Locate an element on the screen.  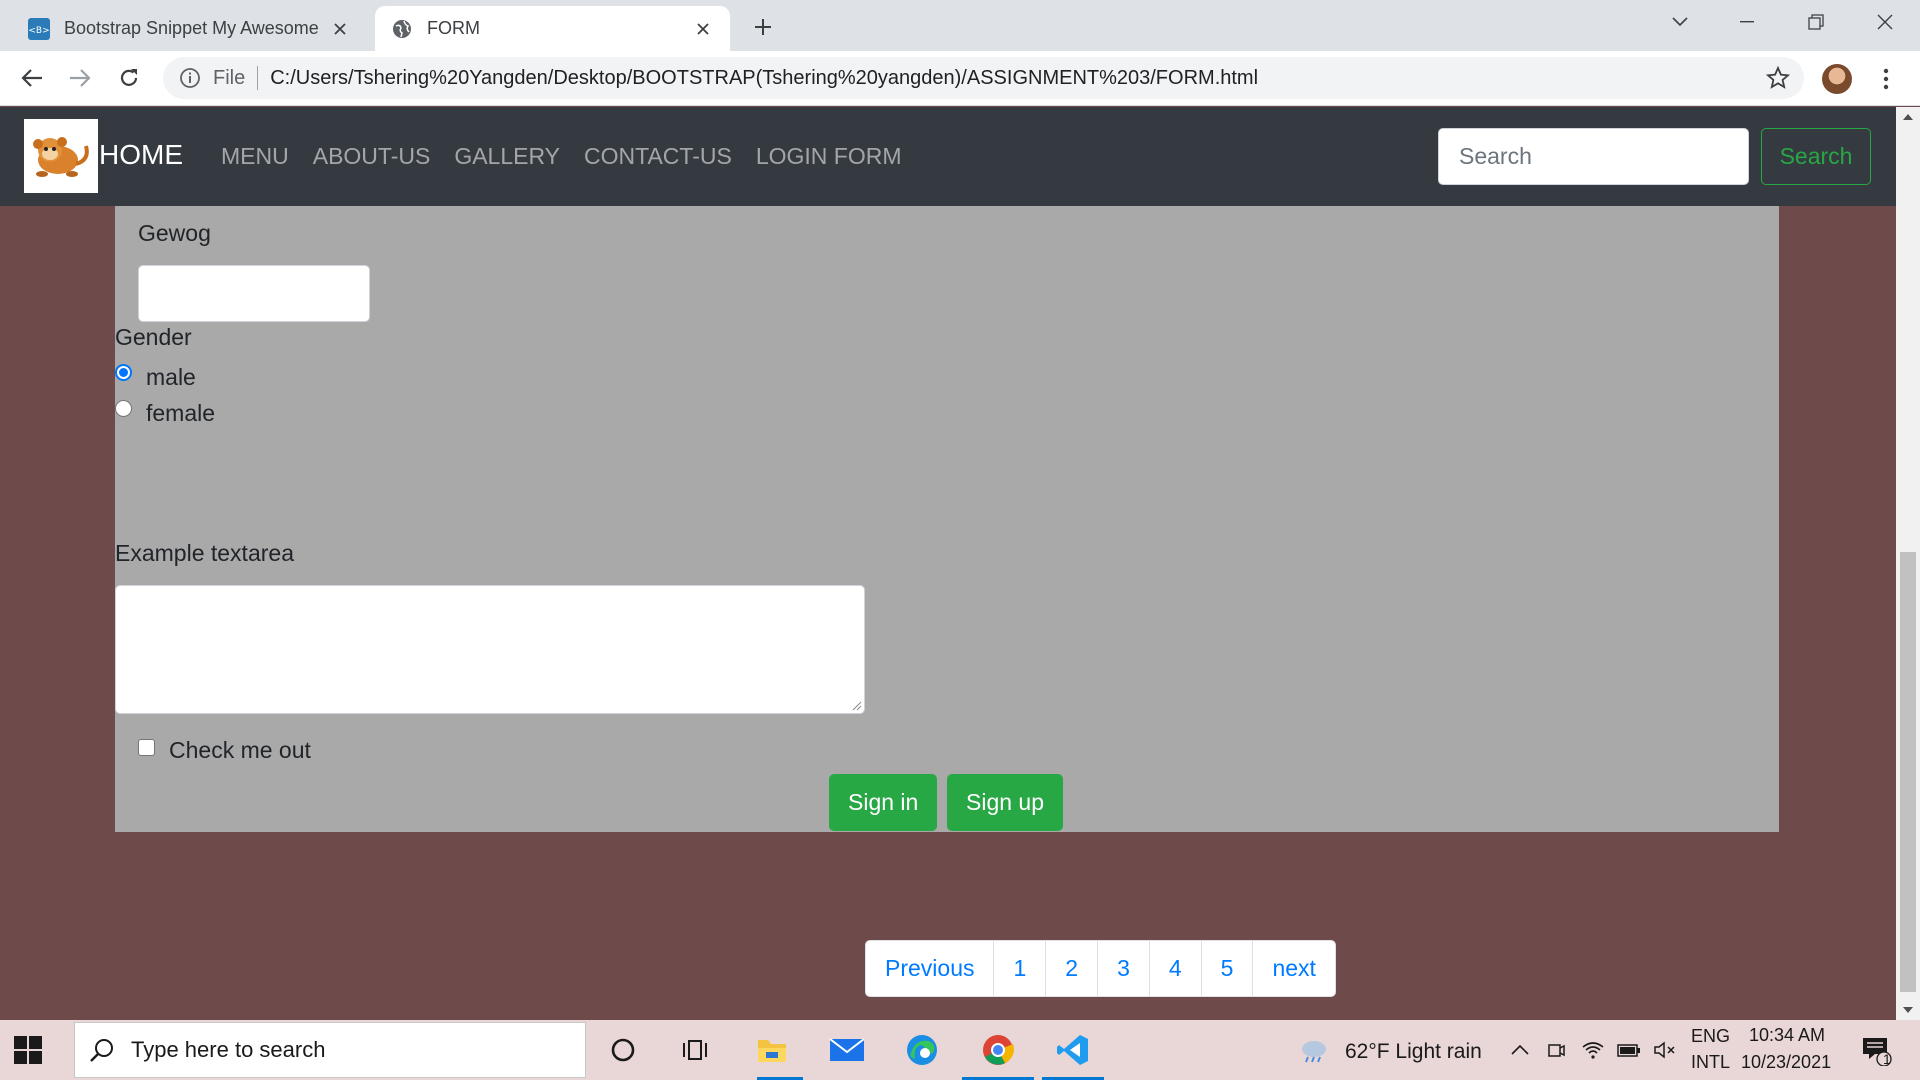
navbar-brand: HOME is located at coordinates (141, 155).